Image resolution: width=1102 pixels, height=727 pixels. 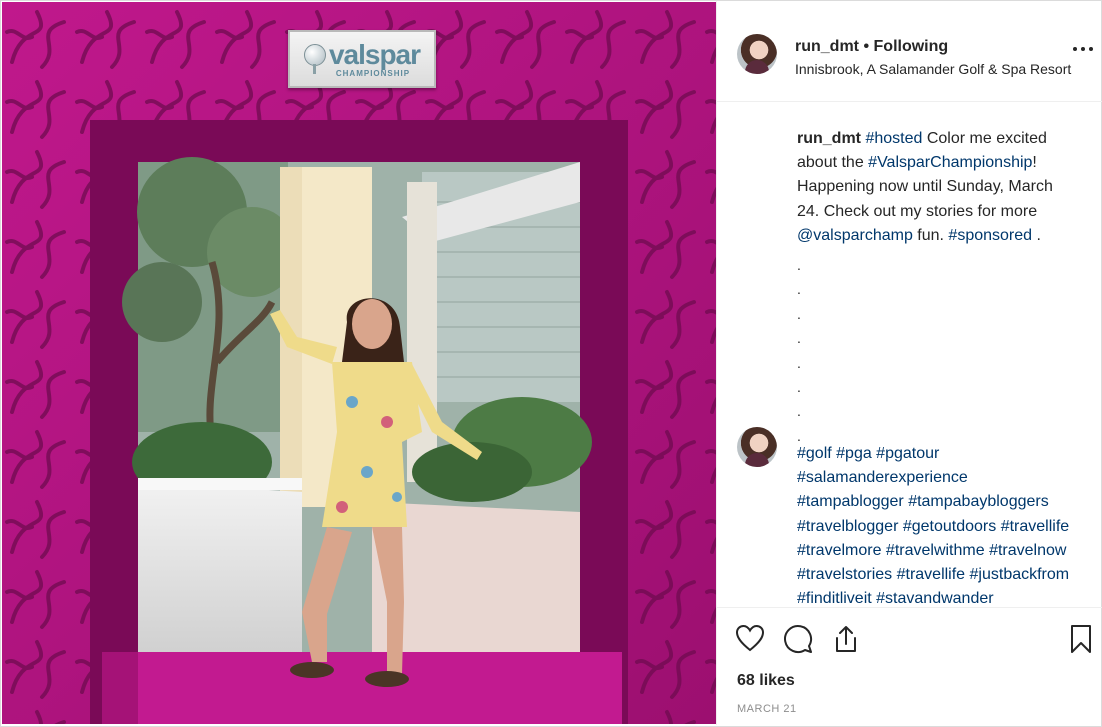 I want to click on heart-icon, so click(x=750, y=638).